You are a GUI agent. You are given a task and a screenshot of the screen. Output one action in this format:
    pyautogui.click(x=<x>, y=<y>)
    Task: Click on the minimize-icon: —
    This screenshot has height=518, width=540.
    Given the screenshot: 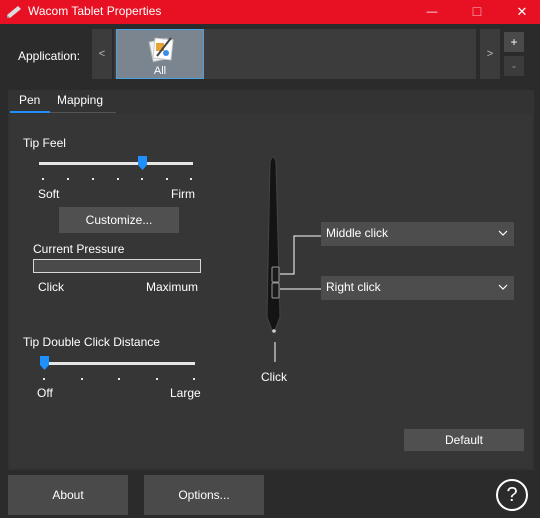 What is the action you would take?
    pyautogui.click(x=432, y=12)
    